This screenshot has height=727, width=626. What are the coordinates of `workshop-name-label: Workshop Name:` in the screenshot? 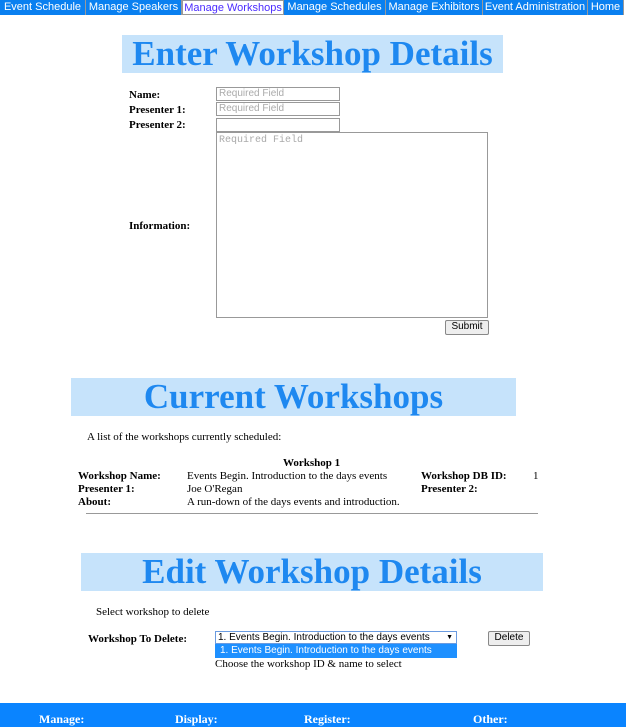 It's located at (119, 476).